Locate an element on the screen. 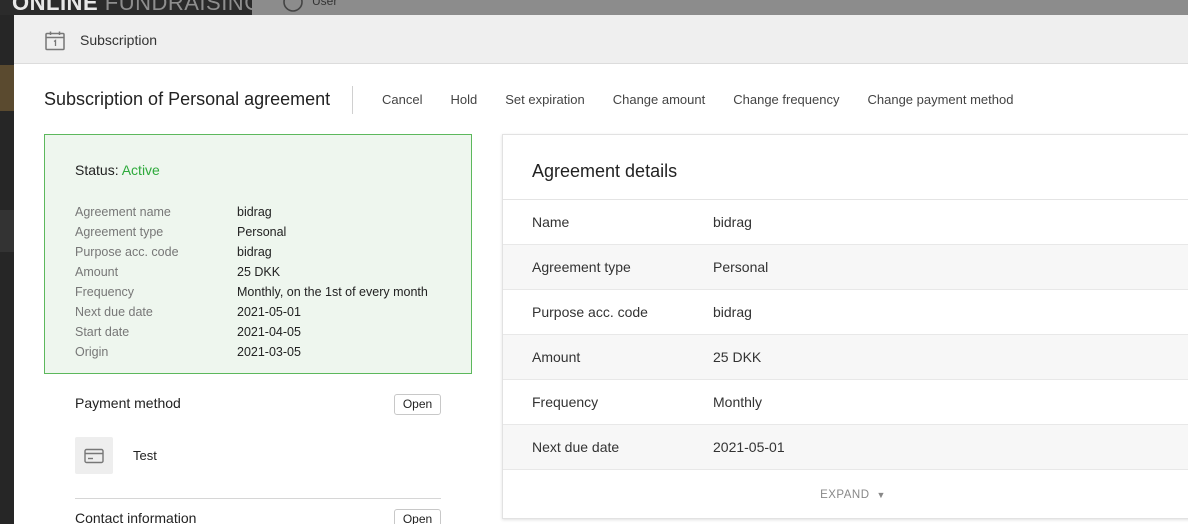  details-label: Agreement type is located at coordinates (581, 267).